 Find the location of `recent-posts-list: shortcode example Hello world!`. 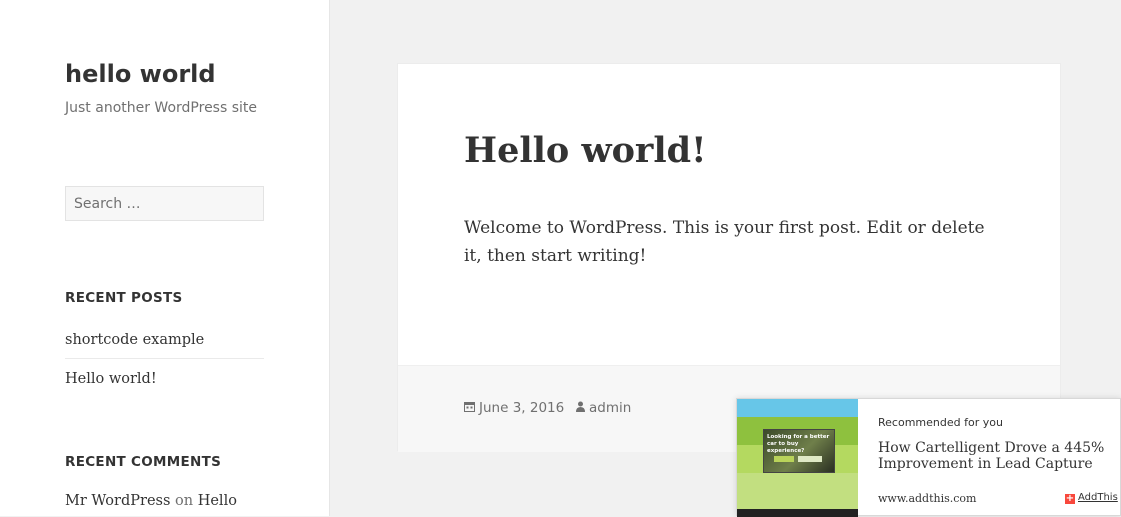

recent-posts-list: shortcode example Hello world! is located at coordinates (164, 361).